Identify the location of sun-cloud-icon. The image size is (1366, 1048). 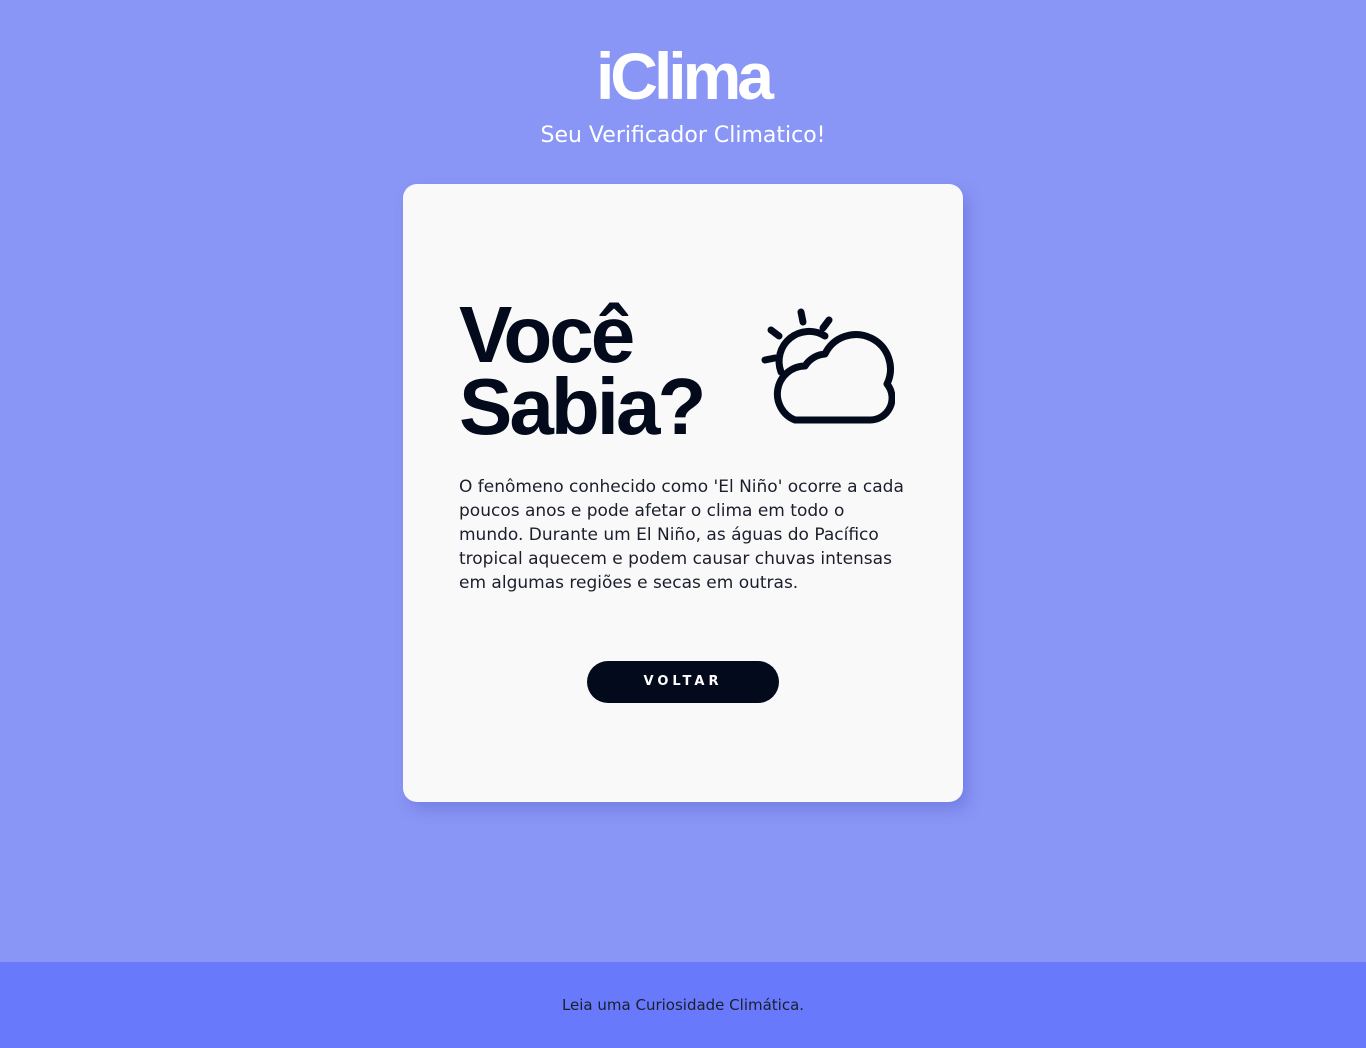
(827, 368).